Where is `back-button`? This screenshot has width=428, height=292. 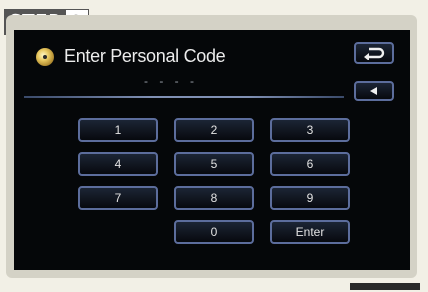 back-button is located at coordinates (374, 53).